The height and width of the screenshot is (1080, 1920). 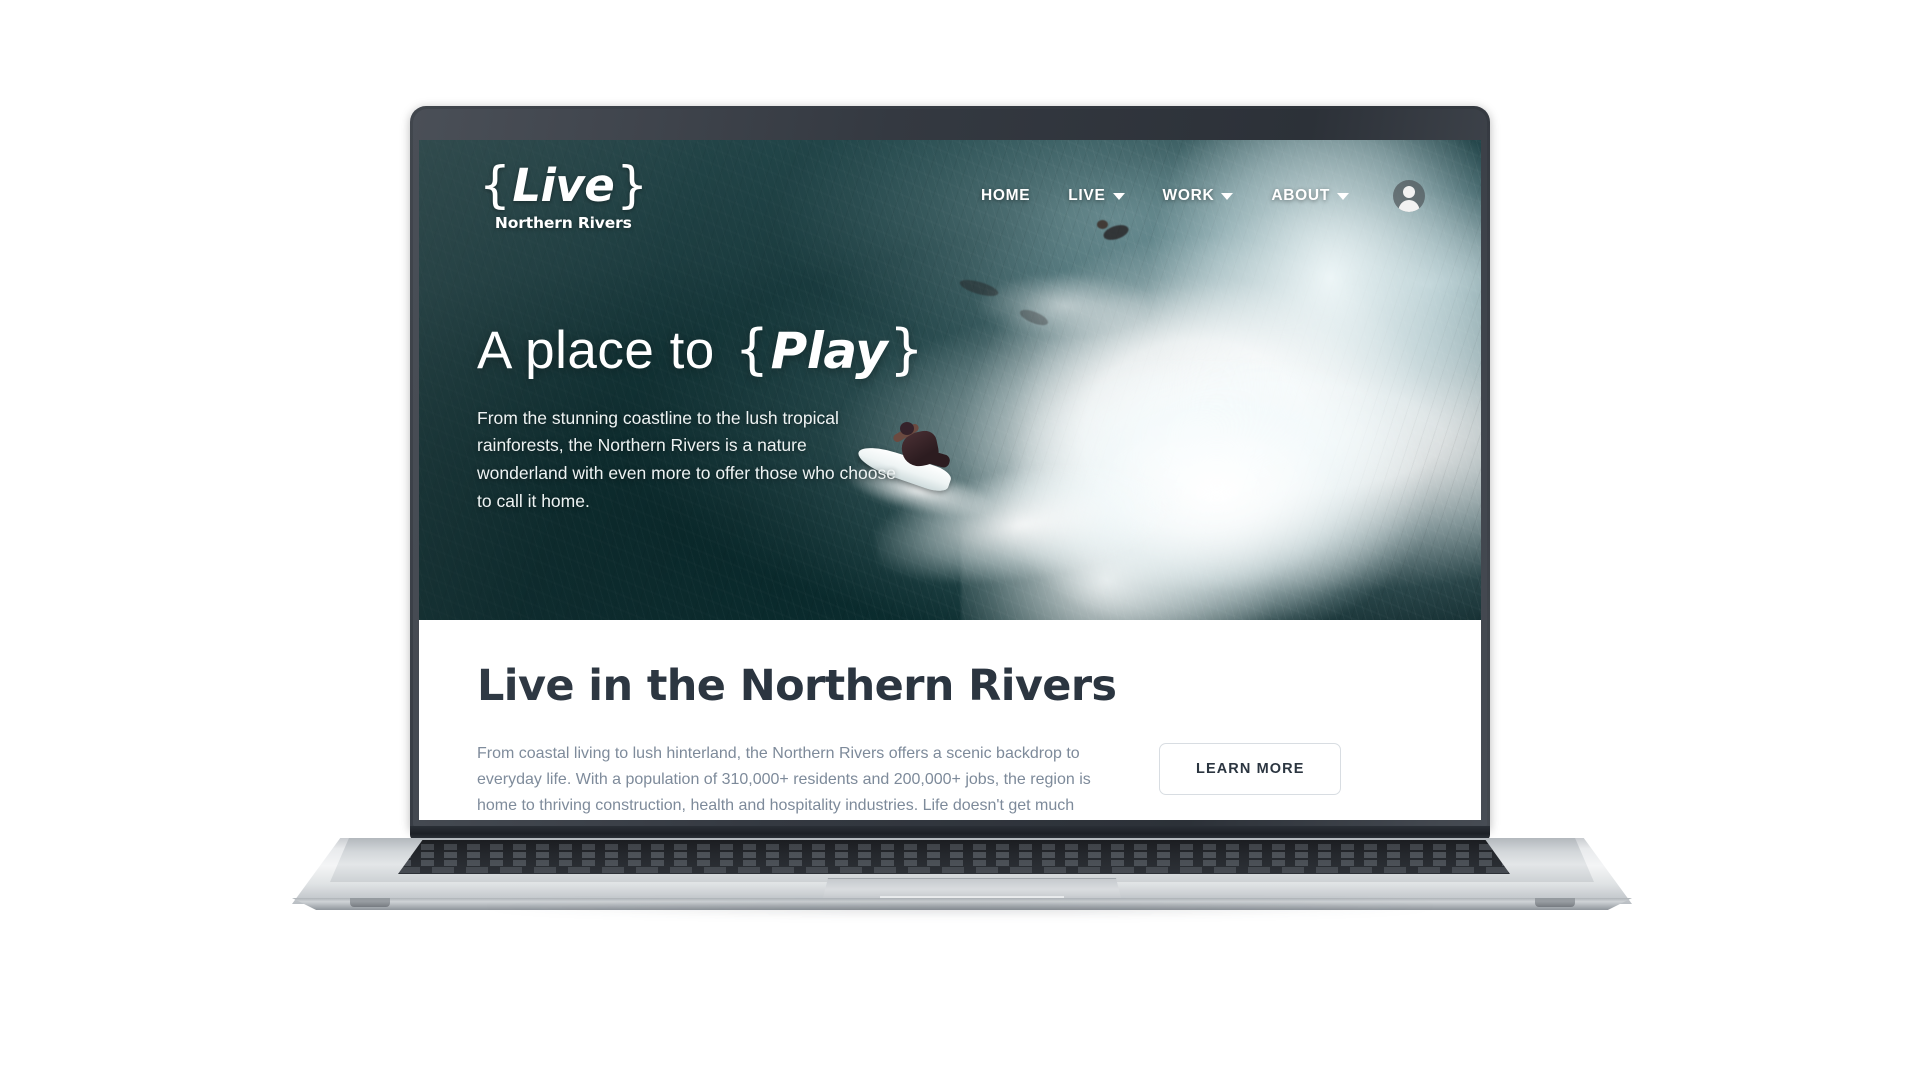 I want to click on hero-accent-word: Play, so click(x=829, y=351).